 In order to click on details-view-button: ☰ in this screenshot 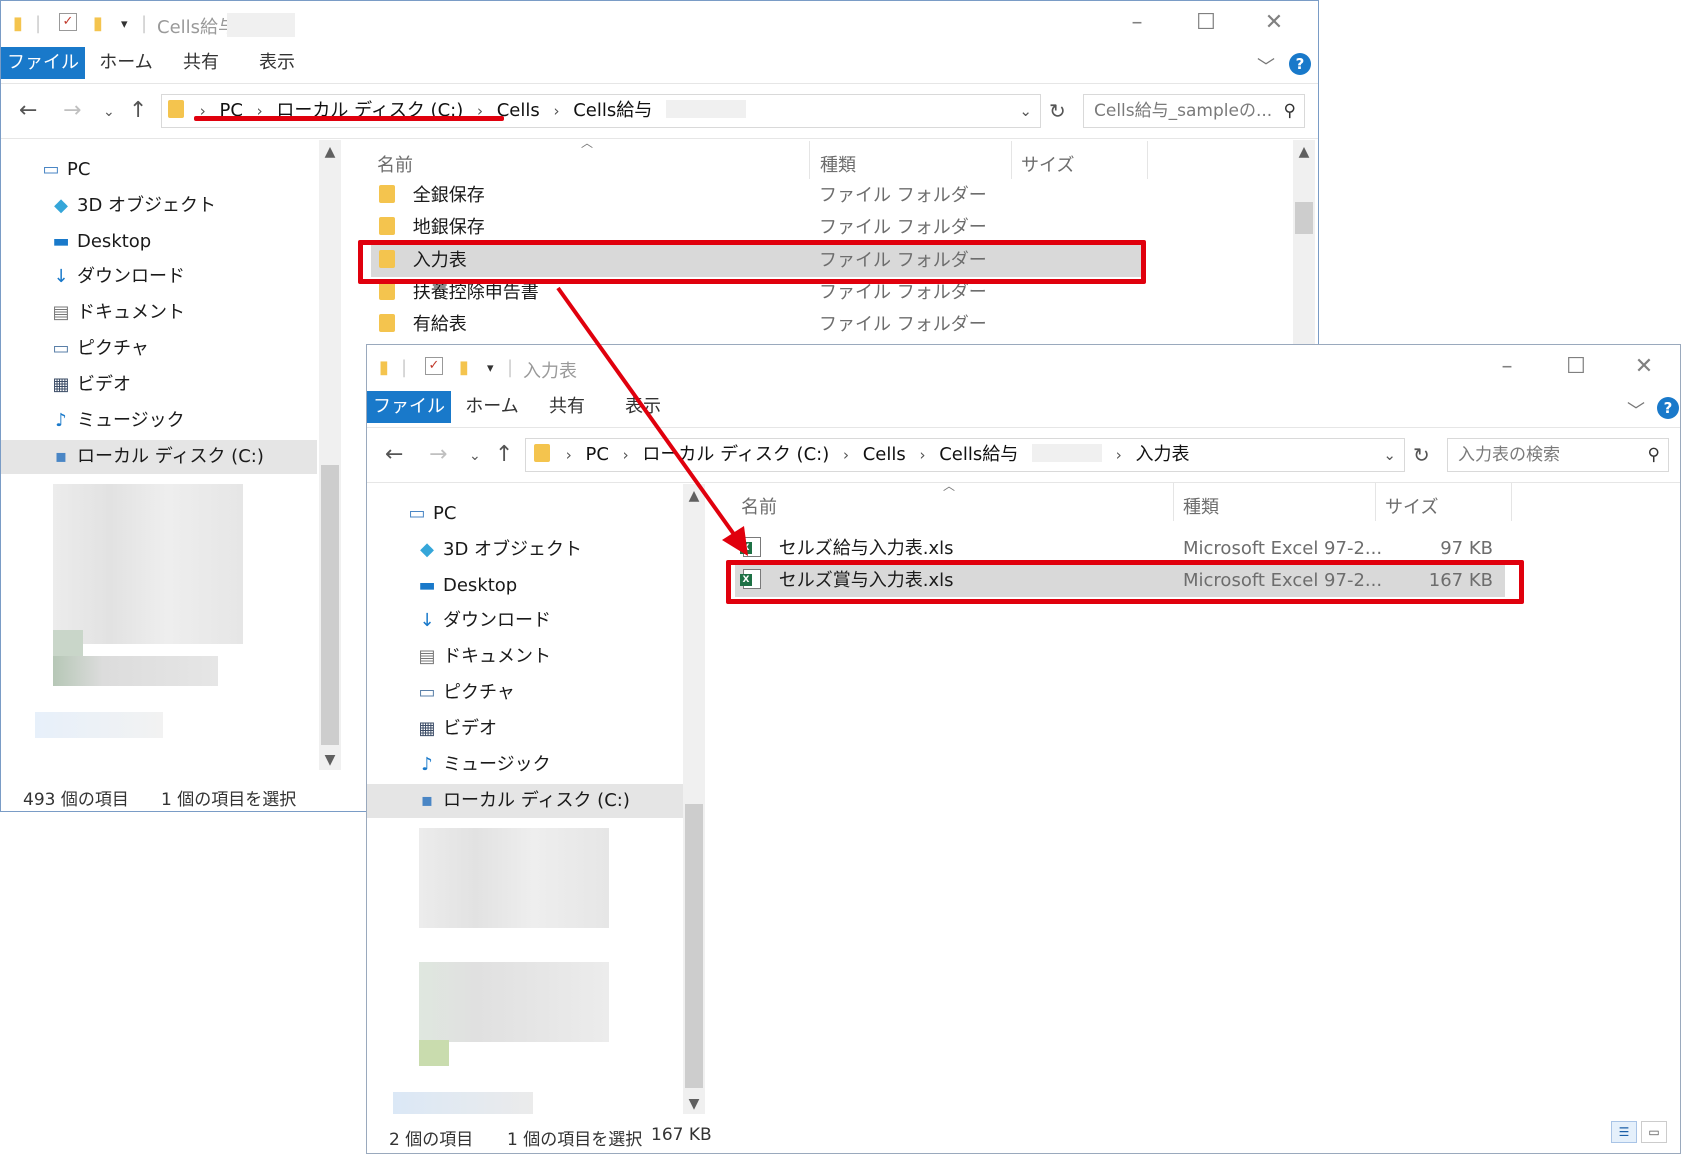, I will do `click(1624, 1132)`.